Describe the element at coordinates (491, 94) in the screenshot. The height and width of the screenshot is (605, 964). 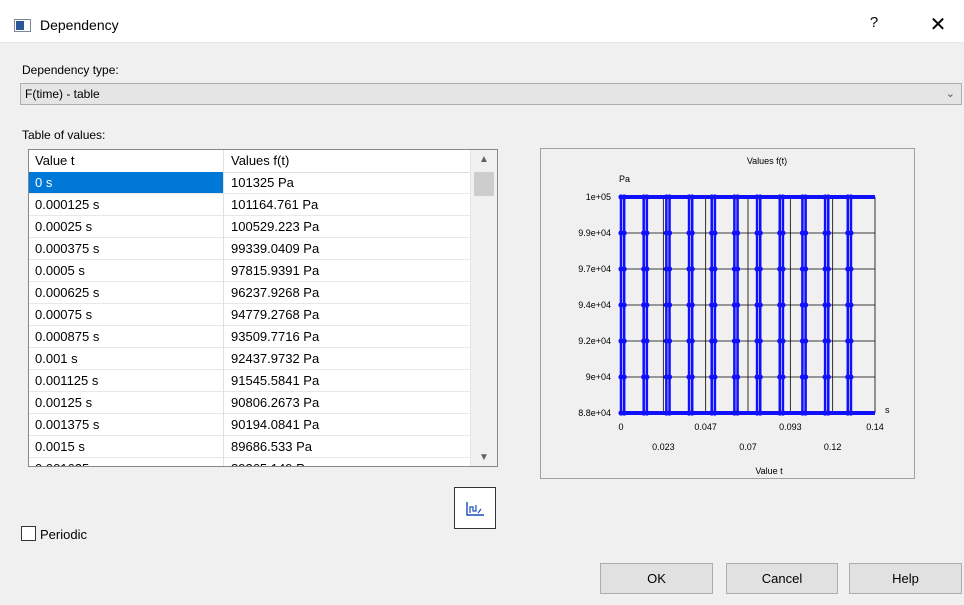
I see `dependency-type-select: F(time) - table ⌄` at that location.